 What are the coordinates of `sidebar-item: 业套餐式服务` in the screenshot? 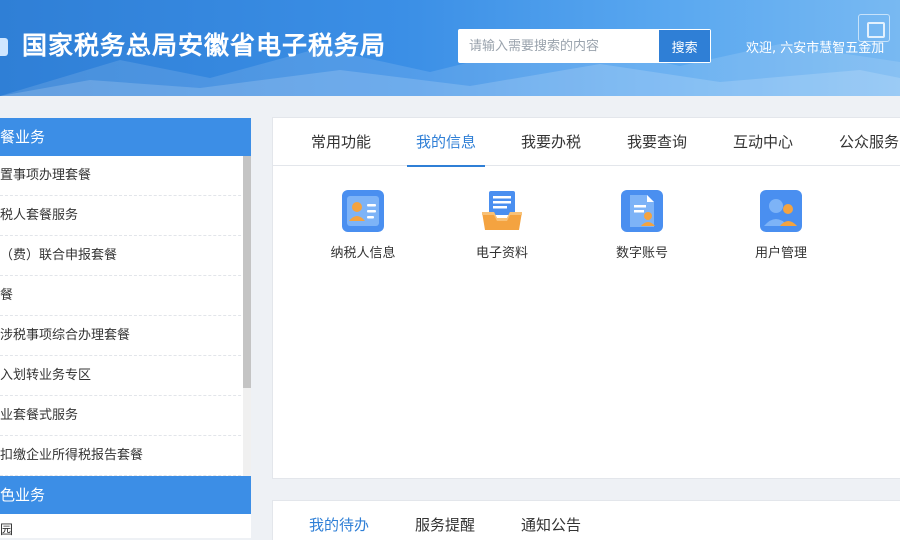 It's located at (125, 416).